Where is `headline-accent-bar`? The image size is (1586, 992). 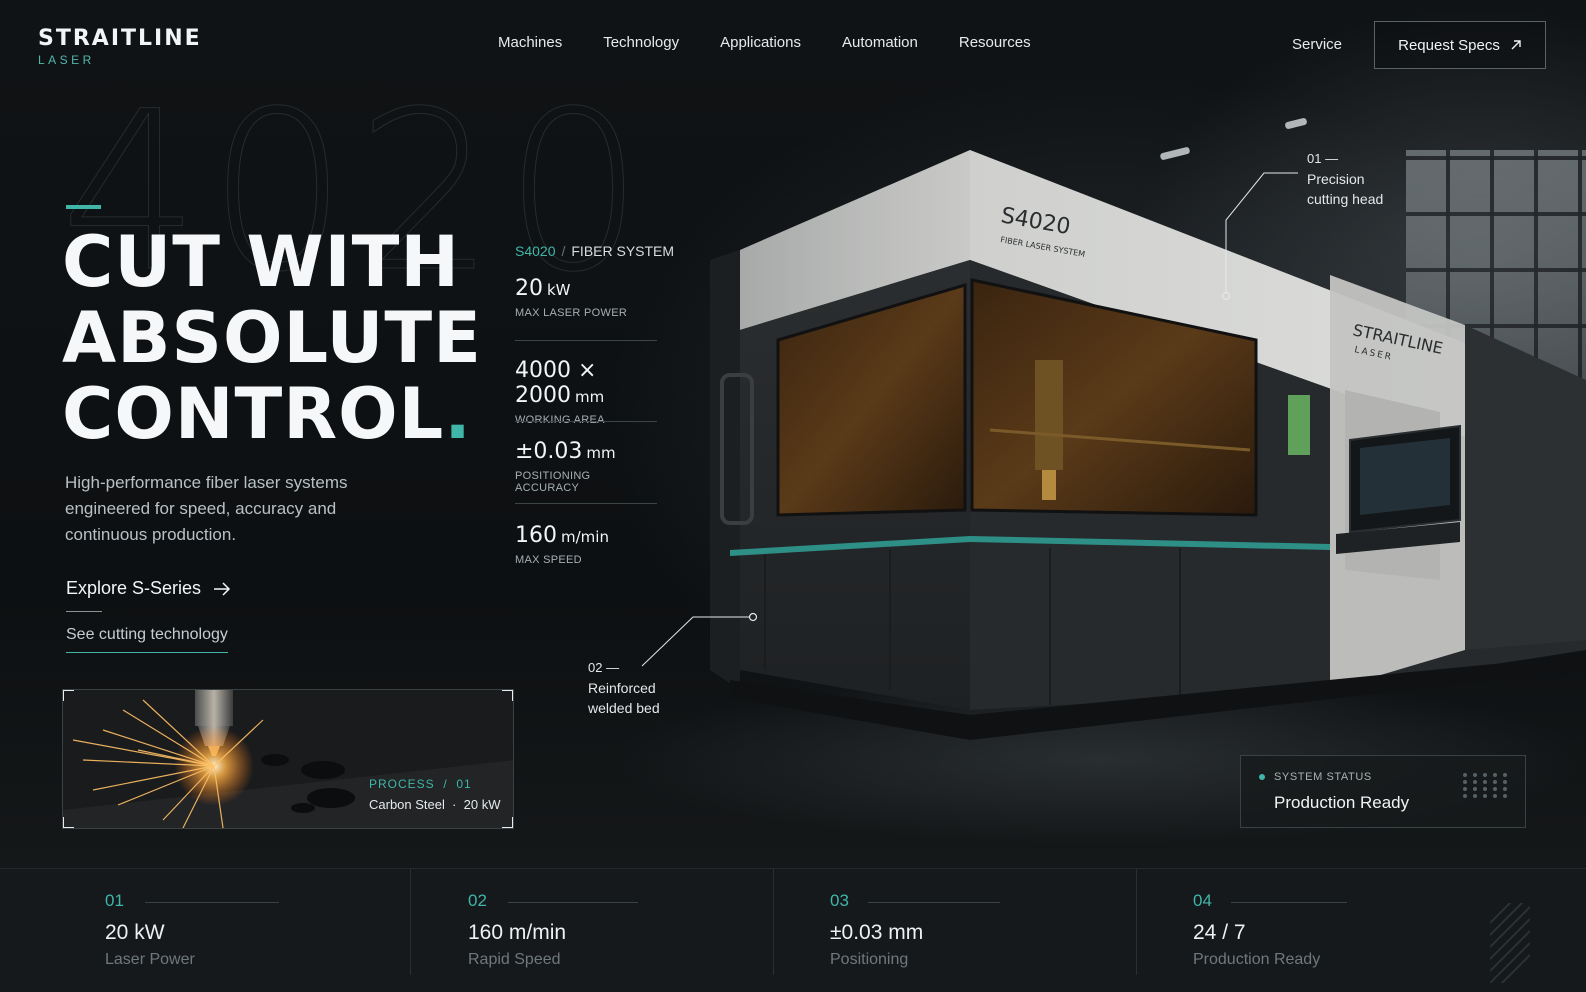
headline-accent-bar is located at coordinates (83, 207).